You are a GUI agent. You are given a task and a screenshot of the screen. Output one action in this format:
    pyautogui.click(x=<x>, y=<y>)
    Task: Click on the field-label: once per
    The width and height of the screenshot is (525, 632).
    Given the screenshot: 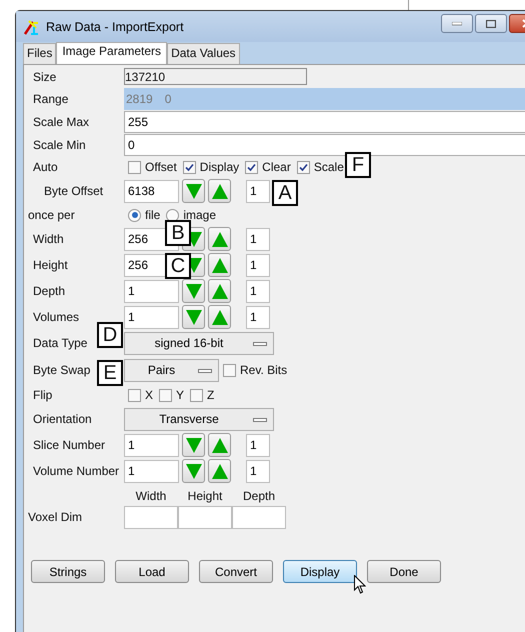 What is the action you would take?
    pyautogui.click(x=51, y=215)
    